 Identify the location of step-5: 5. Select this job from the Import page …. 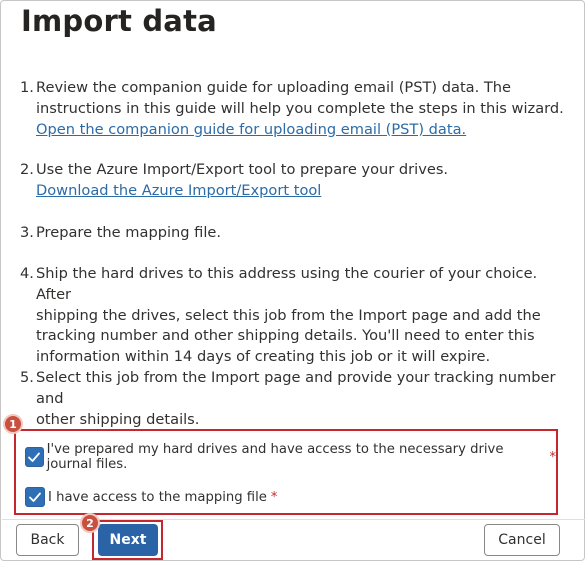
(297, 399).